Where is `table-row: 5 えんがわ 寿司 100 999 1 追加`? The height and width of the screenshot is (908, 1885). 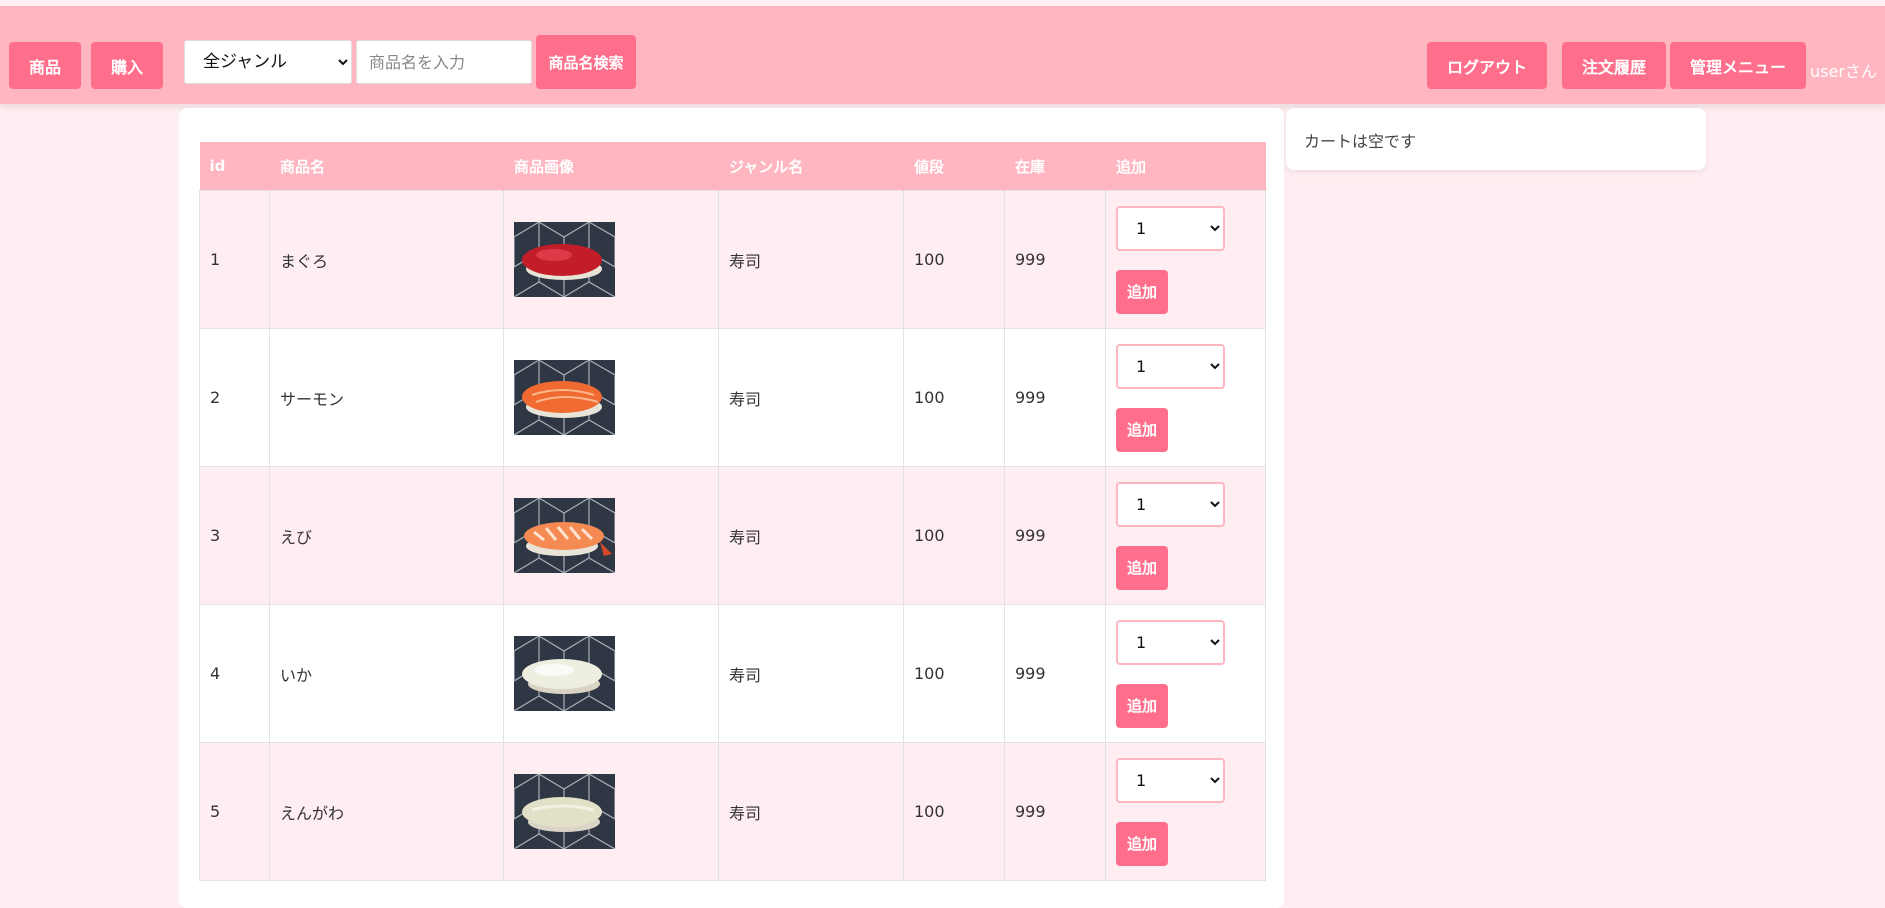
table-row: 5 えんがわ 寿司 100 999 1 追加 is located at coordinates (732, 811).